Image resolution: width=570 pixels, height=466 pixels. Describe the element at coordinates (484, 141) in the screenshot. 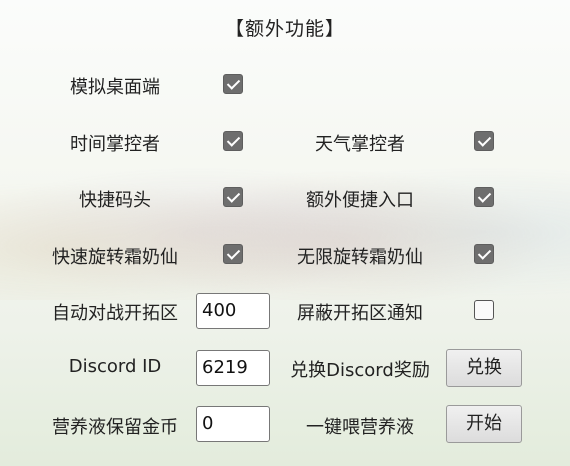

I see `weather-controller-checkbox` at that location.